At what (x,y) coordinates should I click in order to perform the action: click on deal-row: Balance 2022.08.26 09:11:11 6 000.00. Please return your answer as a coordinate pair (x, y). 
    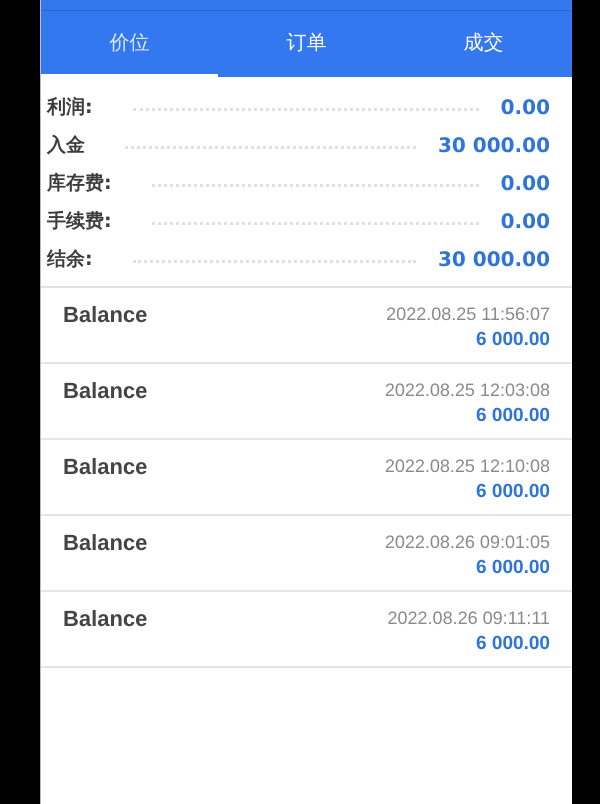
    Looking at the image, I should click on (306, 630).